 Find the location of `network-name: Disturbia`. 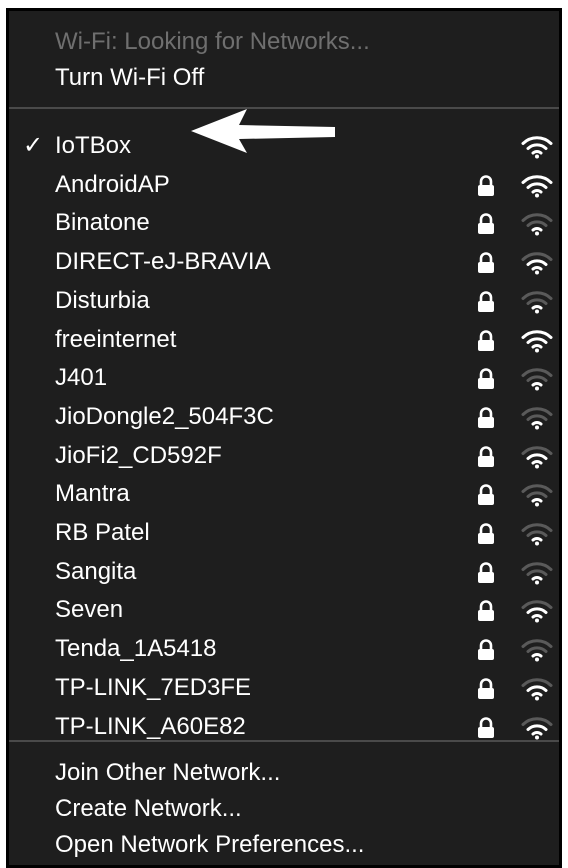

network-name: Disturbia is located at coordinates (102, 300).